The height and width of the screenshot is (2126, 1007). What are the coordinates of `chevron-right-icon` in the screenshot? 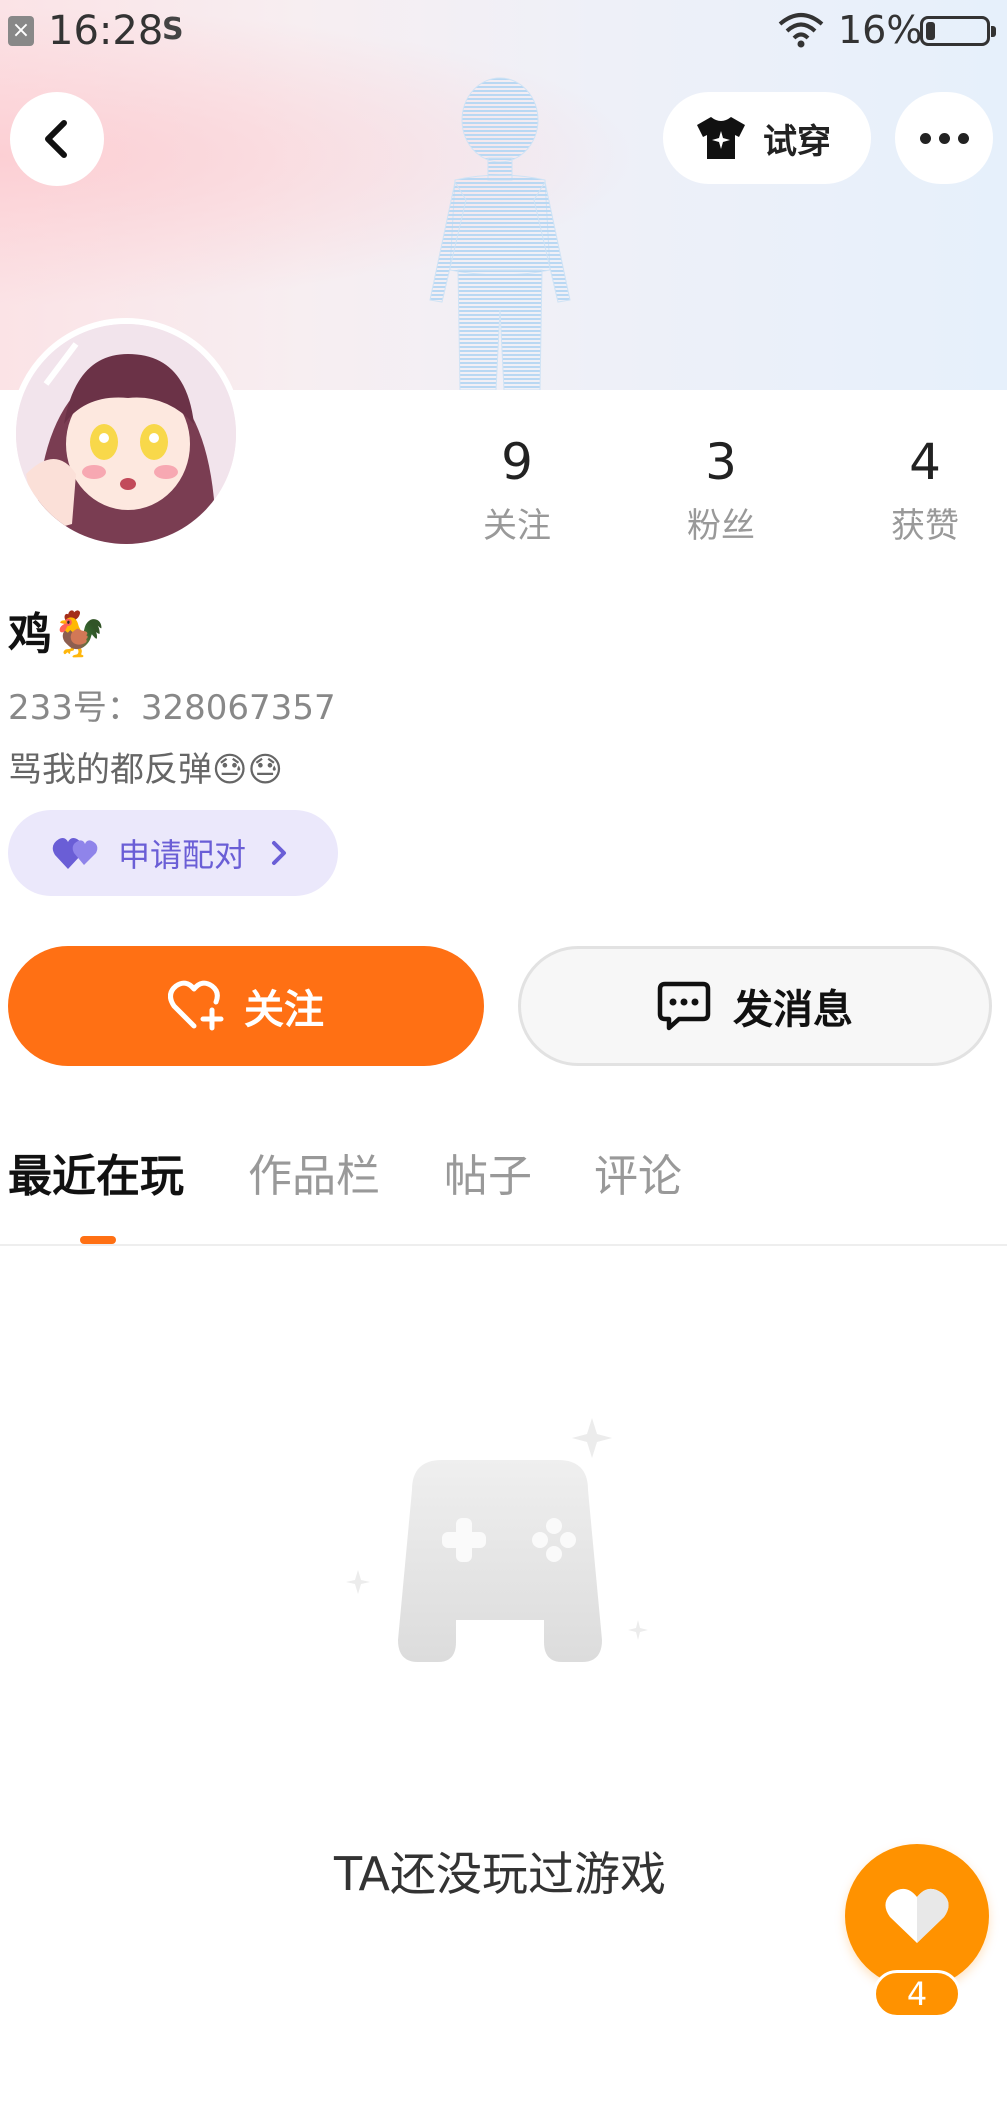 It's located at (279, 853).